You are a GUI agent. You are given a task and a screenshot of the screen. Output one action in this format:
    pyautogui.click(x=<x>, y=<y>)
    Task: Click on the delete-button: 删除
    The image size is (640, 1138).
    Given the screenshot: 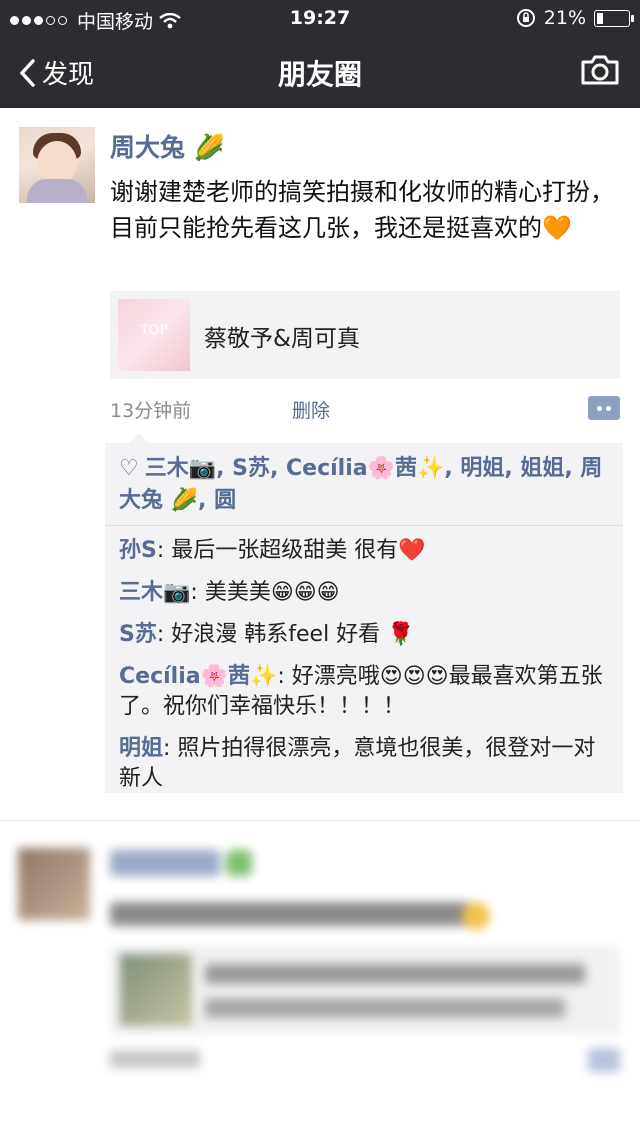 What is the action you would take?
    pyautogui.click(x=311, y=409)
    